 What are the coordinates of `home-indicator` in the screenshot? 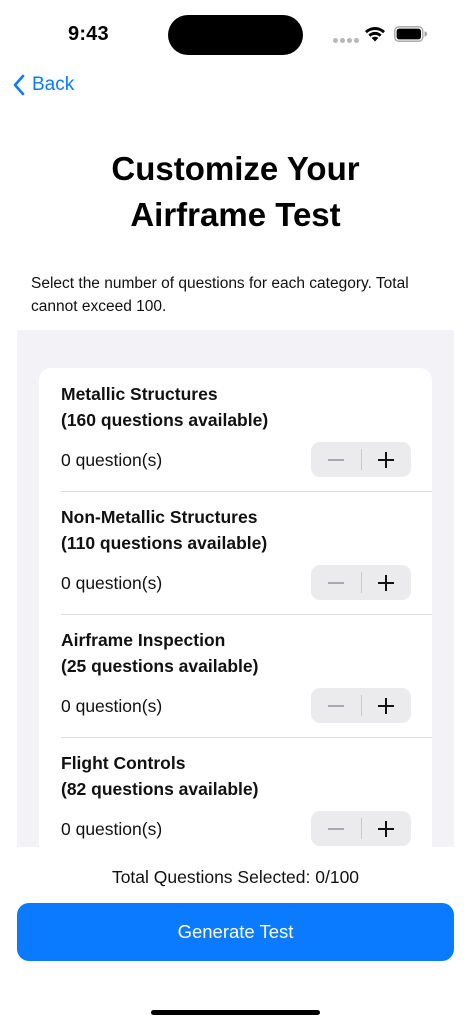 It's located at (235, 1012).